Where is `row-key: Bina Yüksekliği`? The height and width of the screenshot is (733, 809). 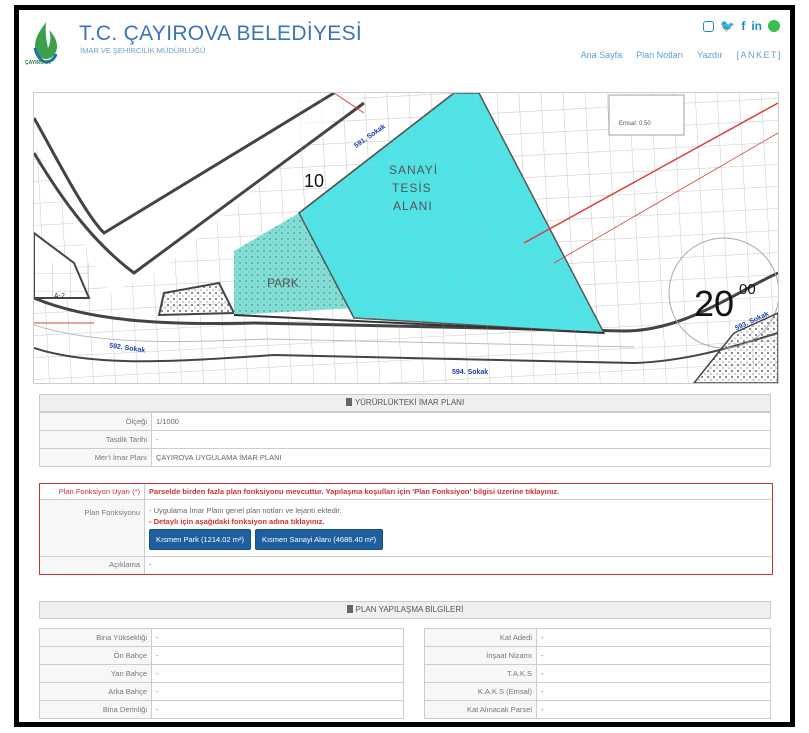
row-key: Bina Yüksekliği is located at coordinates (95, 637).